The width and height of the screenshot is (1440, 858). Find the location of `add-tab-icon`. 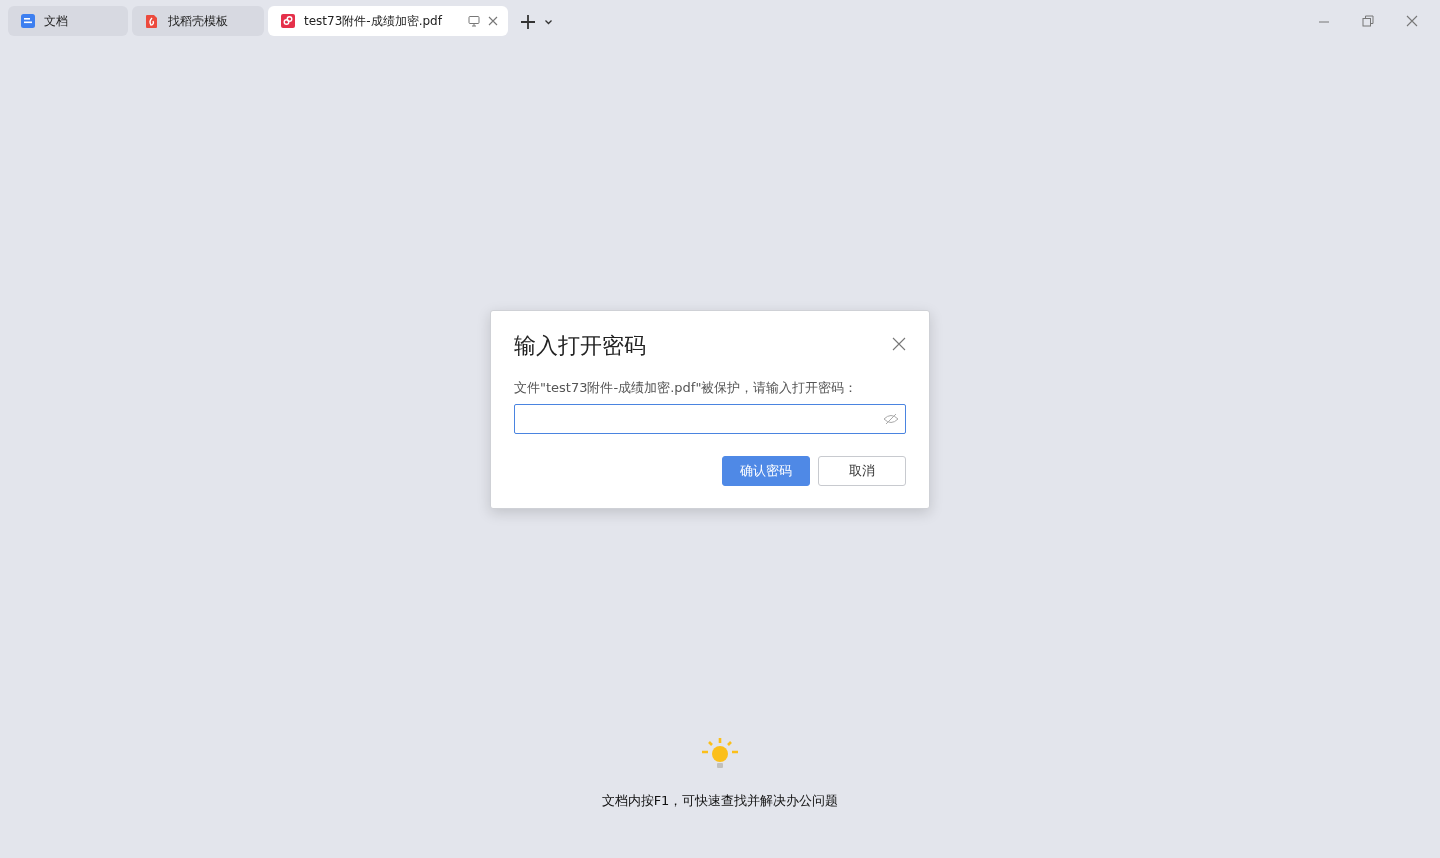

add-tab-icon is located at coordinates (528, 22).